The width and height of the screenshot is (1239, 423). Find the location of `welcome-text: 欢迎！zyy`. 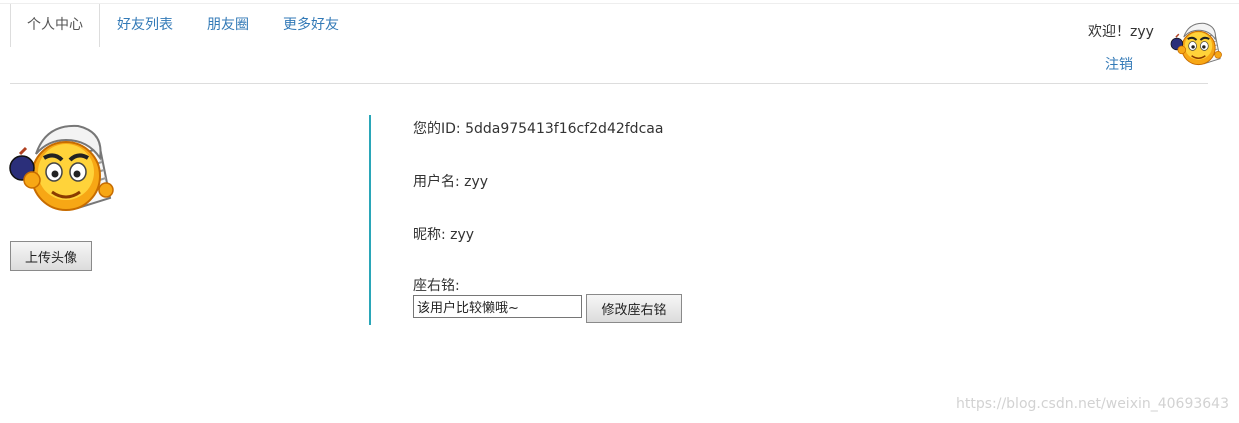

welcome-text: 欢迎！zyy is located at coordinates (1121, 32).